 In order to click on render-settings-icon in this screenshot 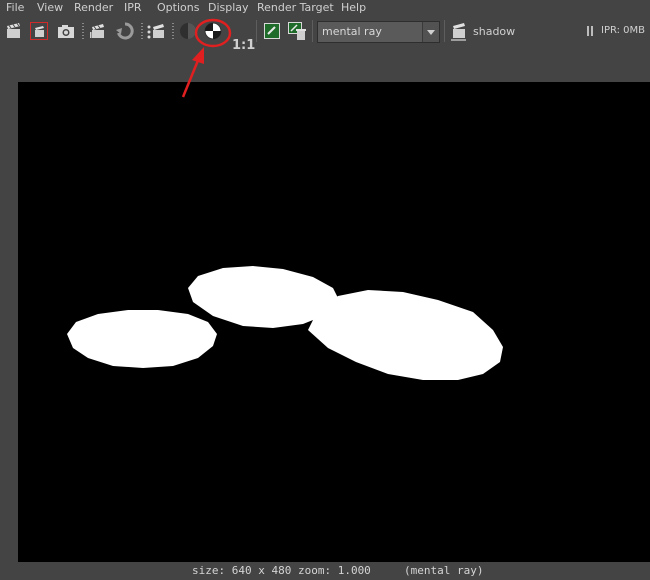, I will do `click(459, 31)`.